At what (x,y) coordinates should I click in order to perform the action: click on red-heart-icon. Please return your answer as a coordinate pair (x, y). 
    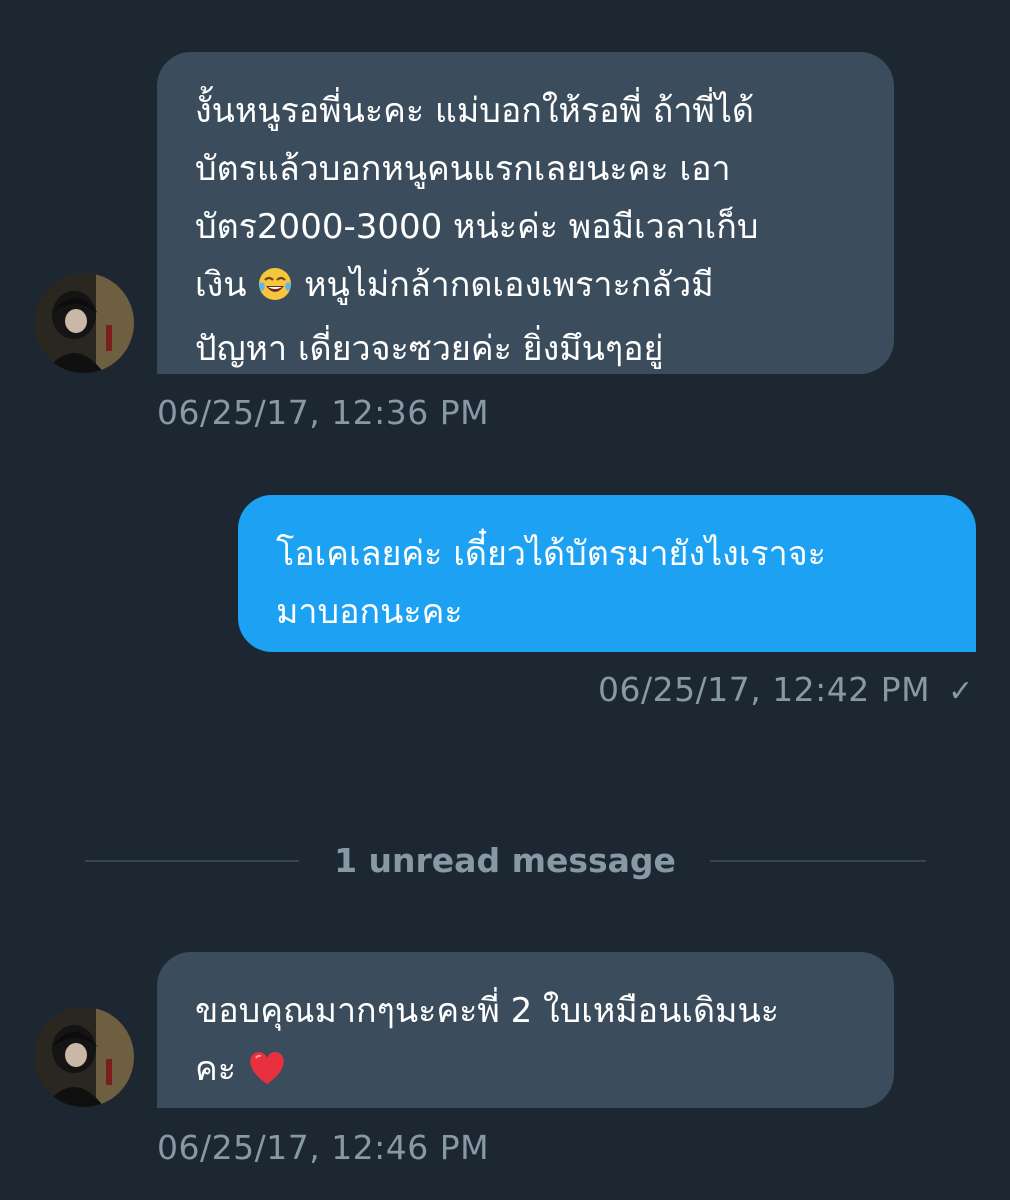
    Looking at the image, I should click on (267, 1075).